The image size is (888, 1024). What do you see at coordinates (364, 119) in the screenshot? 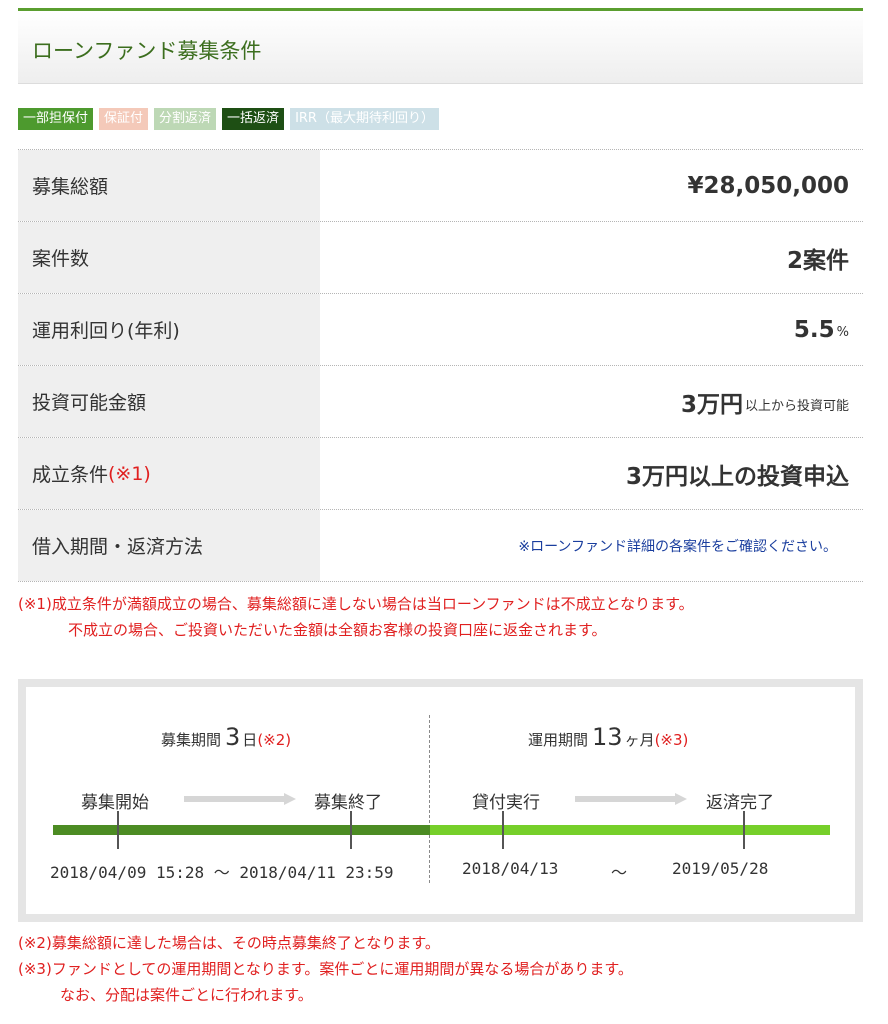
I see `tag-irr: IRR（最大期待利回り）` at bounding box center [364, 119].